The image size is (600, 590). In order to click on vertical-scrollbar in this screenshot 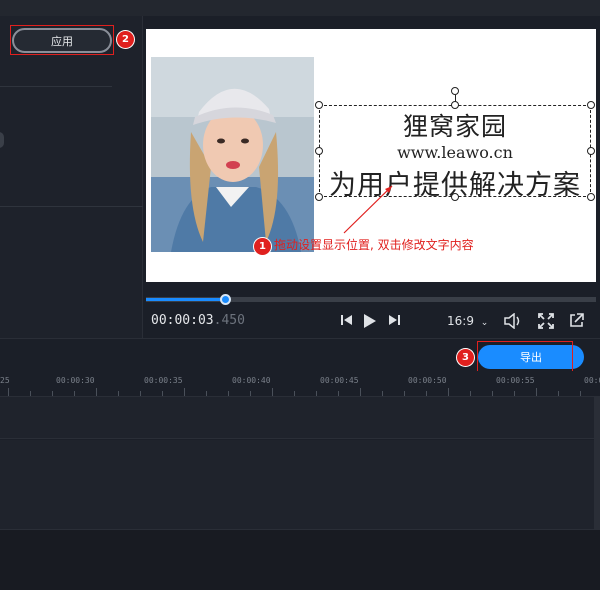, I will do `click(597, 463)`.